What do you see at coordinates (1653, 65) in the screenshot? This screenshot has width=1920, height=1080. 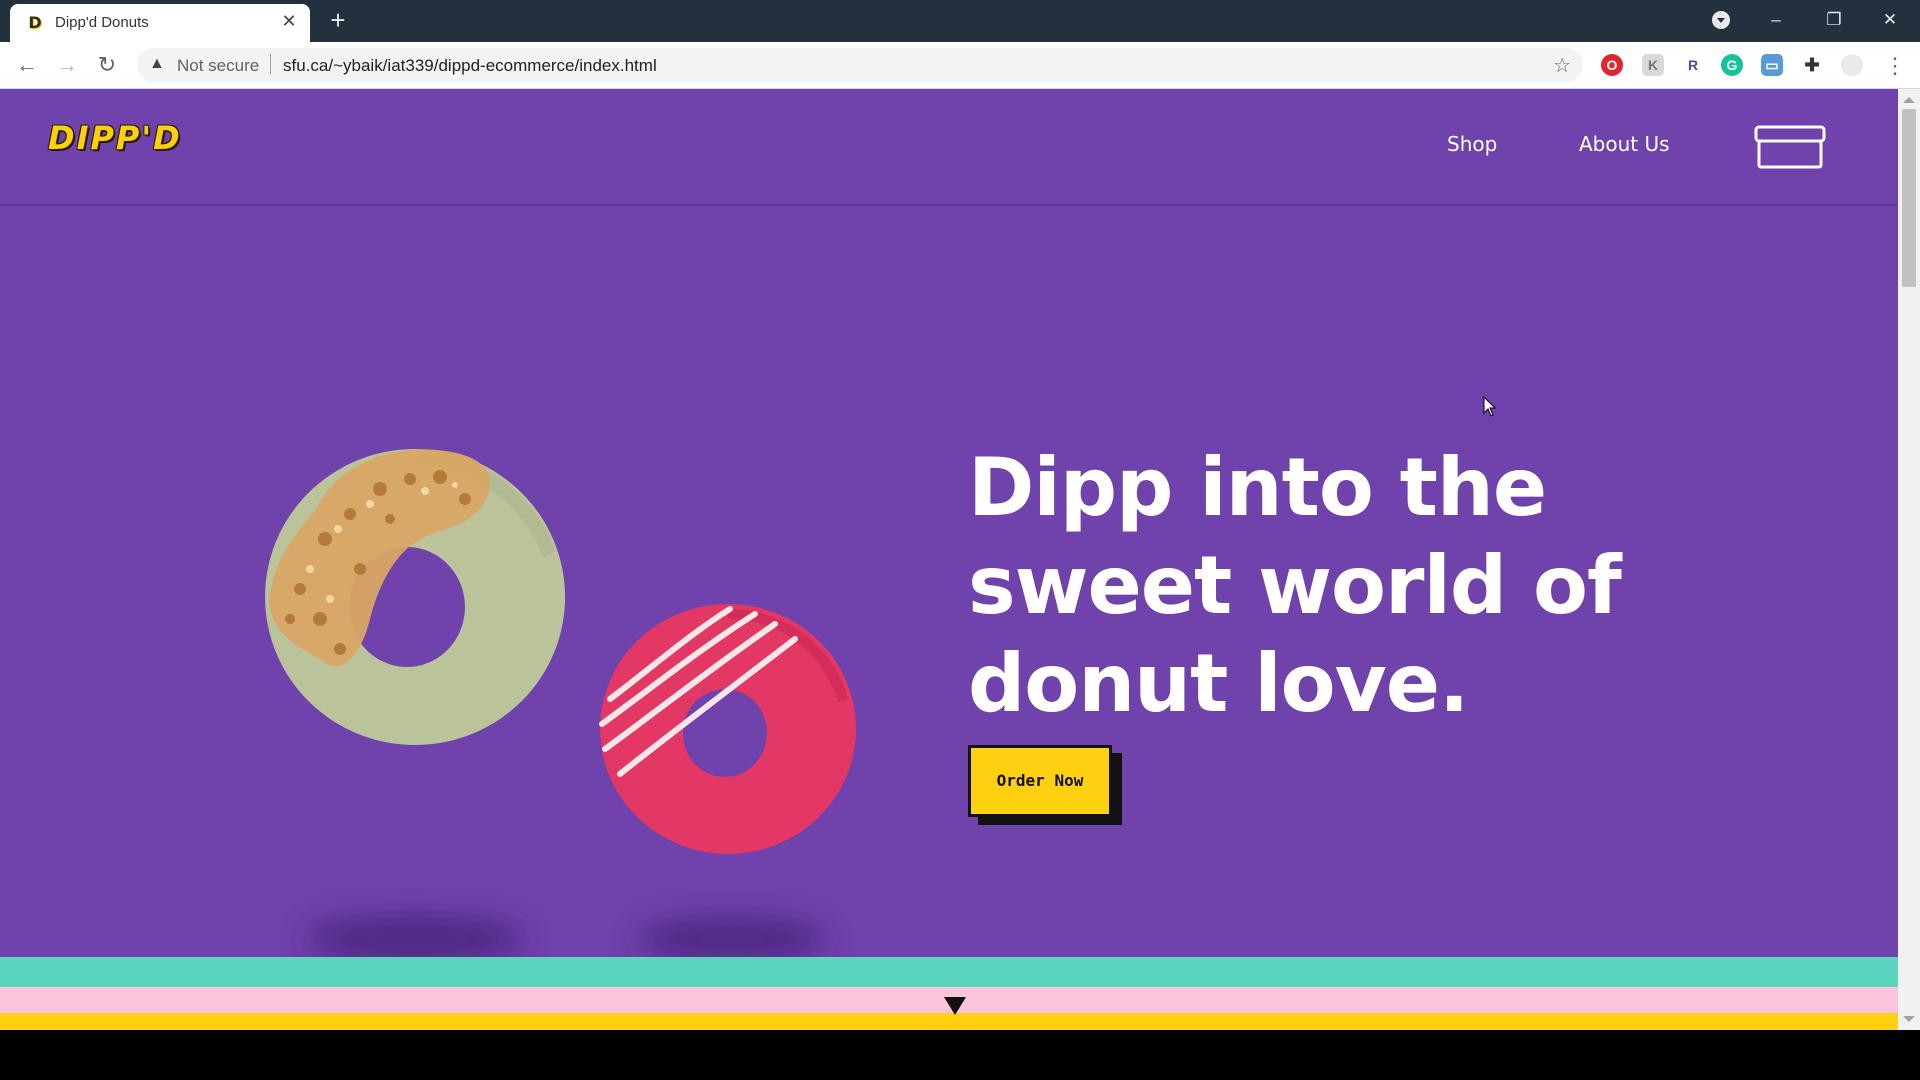 I see `k-extension-icon: K` at bounding box center [1653, 65].